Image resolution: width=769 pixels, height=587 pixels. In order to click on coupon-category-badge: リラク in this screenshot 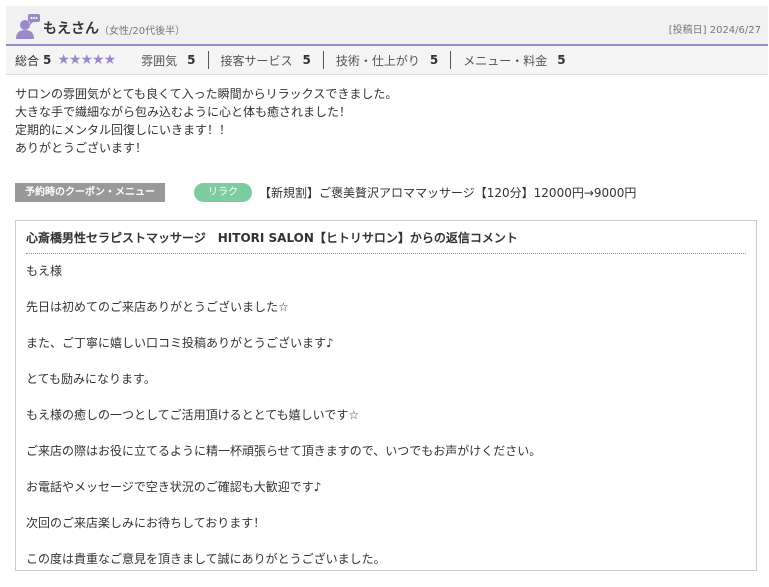, I will do `click(223, 192)`.